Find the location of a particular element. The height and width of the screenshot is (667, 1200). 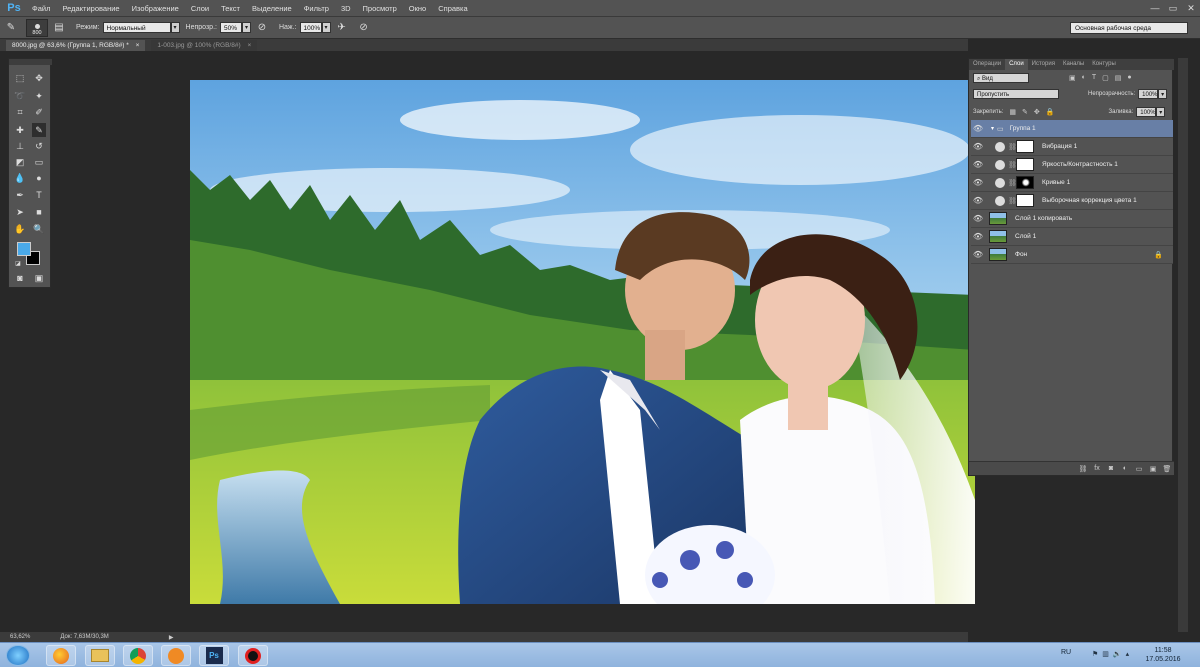

tab-1-003: 1-003.jpg @ 100% (RGB/8#) × is located at coordinates (204, 45).